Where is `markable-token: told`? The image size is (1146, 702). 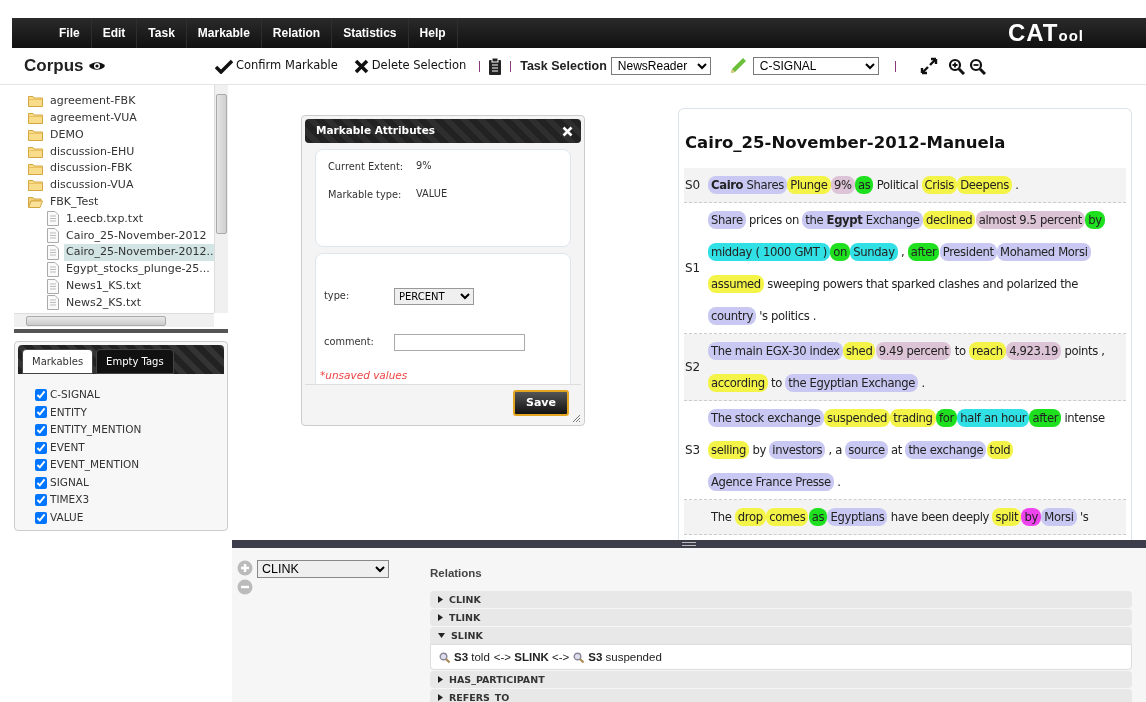
markable-token: told is located at coordinates (1000, 449).